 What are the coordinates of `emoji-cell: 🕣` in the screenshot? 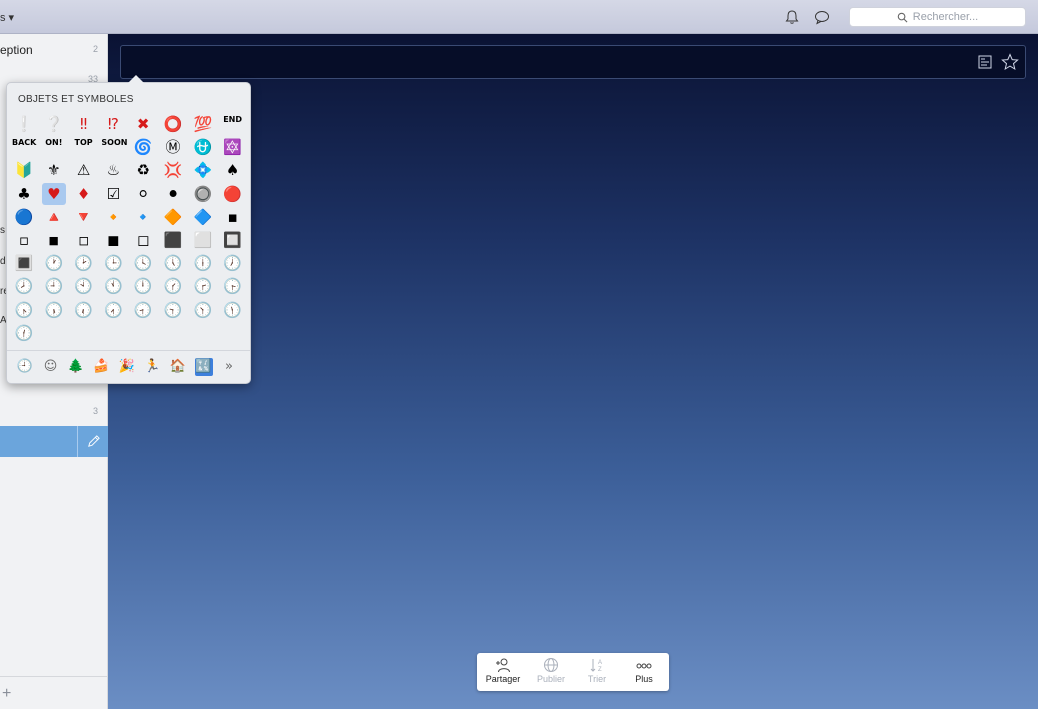 It's located at (143, 310).